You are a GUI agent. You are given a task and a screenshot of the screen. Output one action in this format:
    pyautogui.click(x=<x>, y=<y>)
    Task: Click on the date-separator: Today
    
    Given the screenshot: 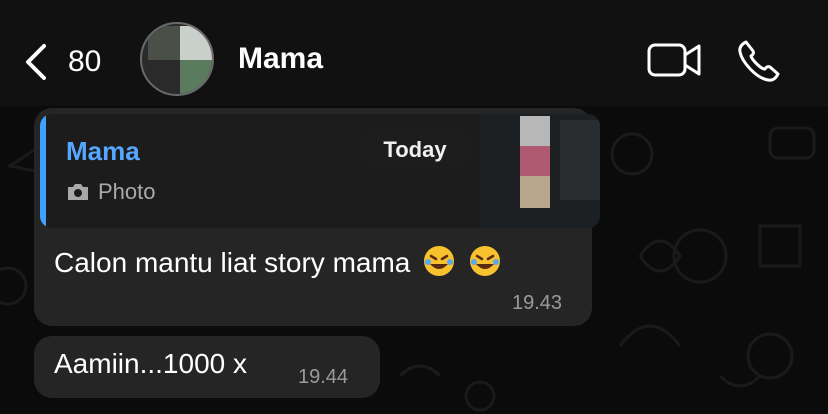 What is the action you would take?
    pyautogui.click(x=415, y=150)
    